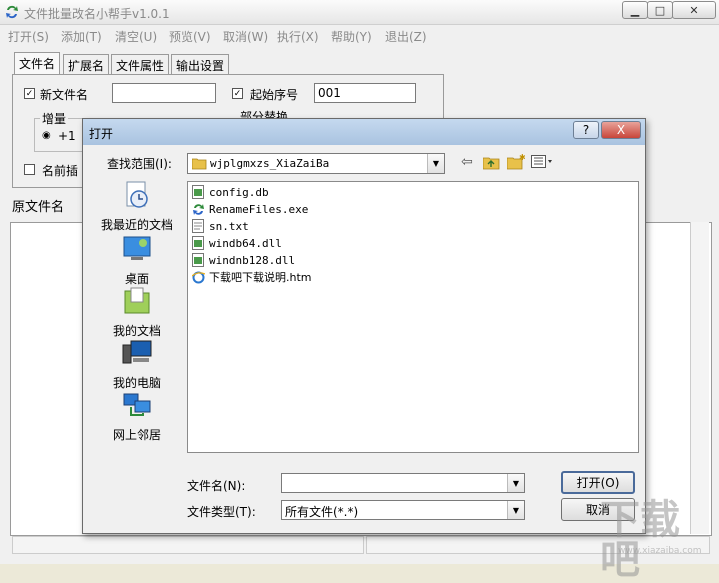 The height and width of the screenshot is (583, 719). Describe the element at coordinates (198, 209) in the screenshot. I see `exe-icon` at that location.